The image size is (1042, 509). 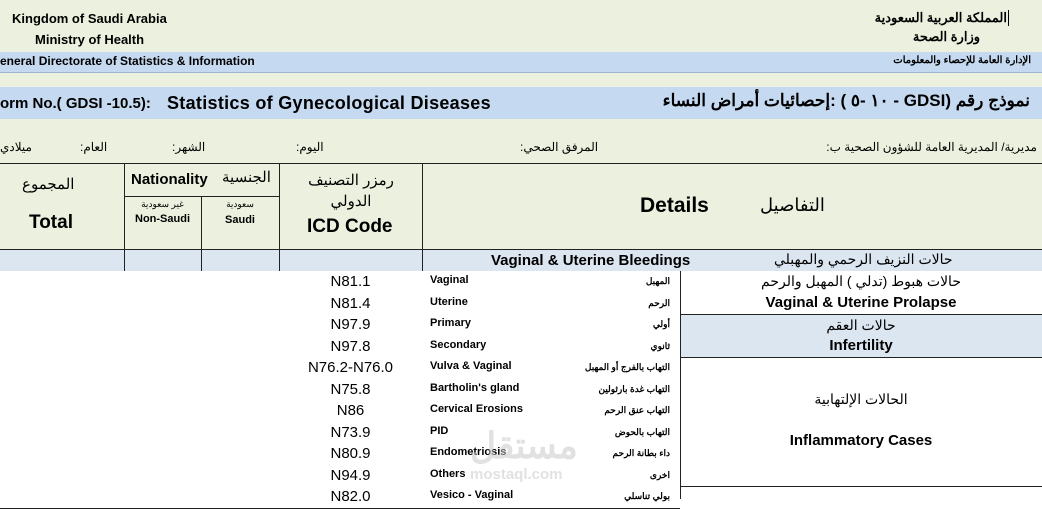 I want to click on detail-ar: التهاب غدة بارثولين, so click(x=634, y=389).